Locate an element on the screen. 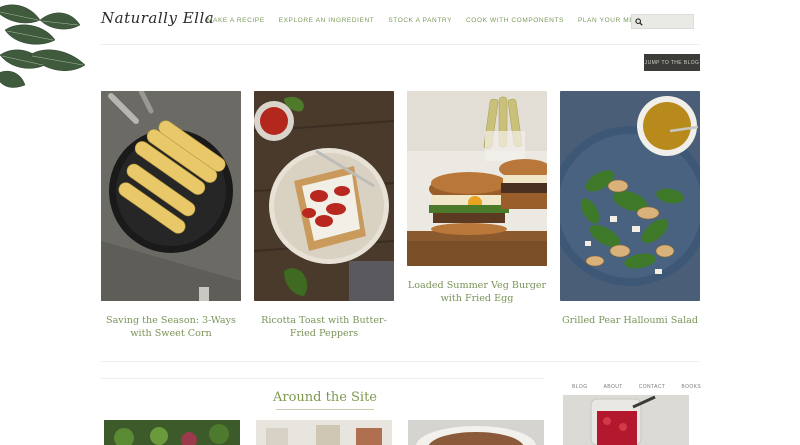 This screenshot has height=445, width=800. recipe-card: Grilled Pear Halloumi Salad is located at coordinates (630, 209).